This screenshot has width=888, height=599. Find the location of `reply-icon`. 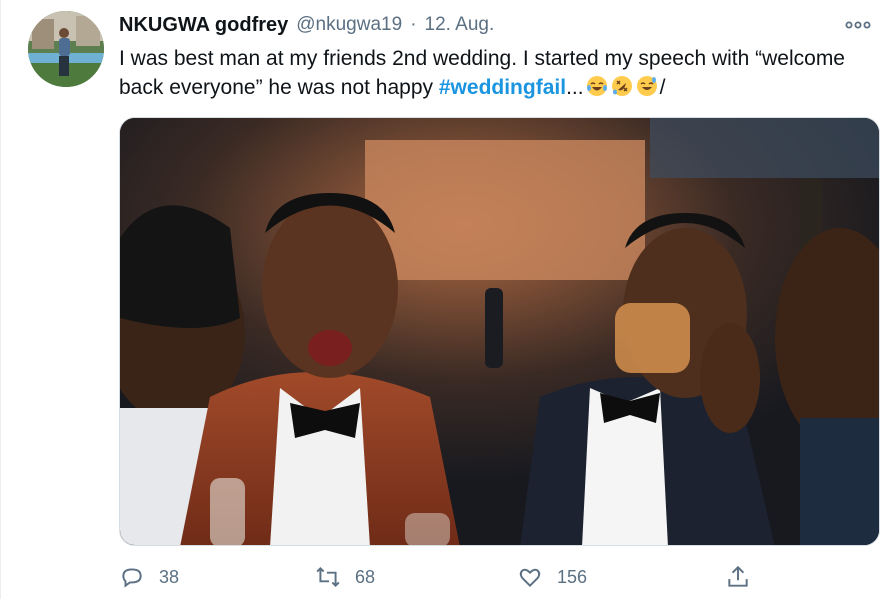

reply-icon is located at coordinates (132, 578).